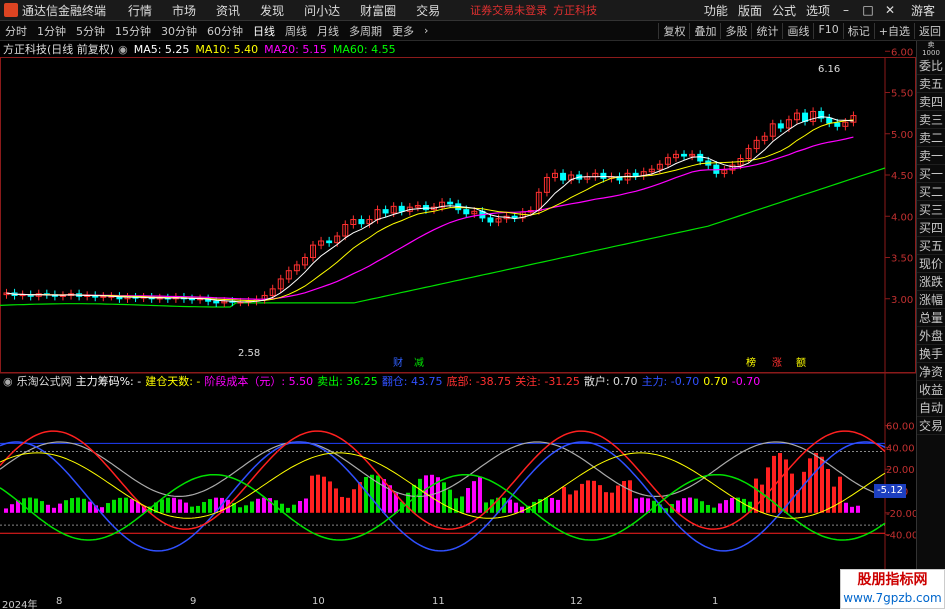 This screenshot has width=945, height=609. I want to click on menu-item-news: 资讯, so click(228, 10).